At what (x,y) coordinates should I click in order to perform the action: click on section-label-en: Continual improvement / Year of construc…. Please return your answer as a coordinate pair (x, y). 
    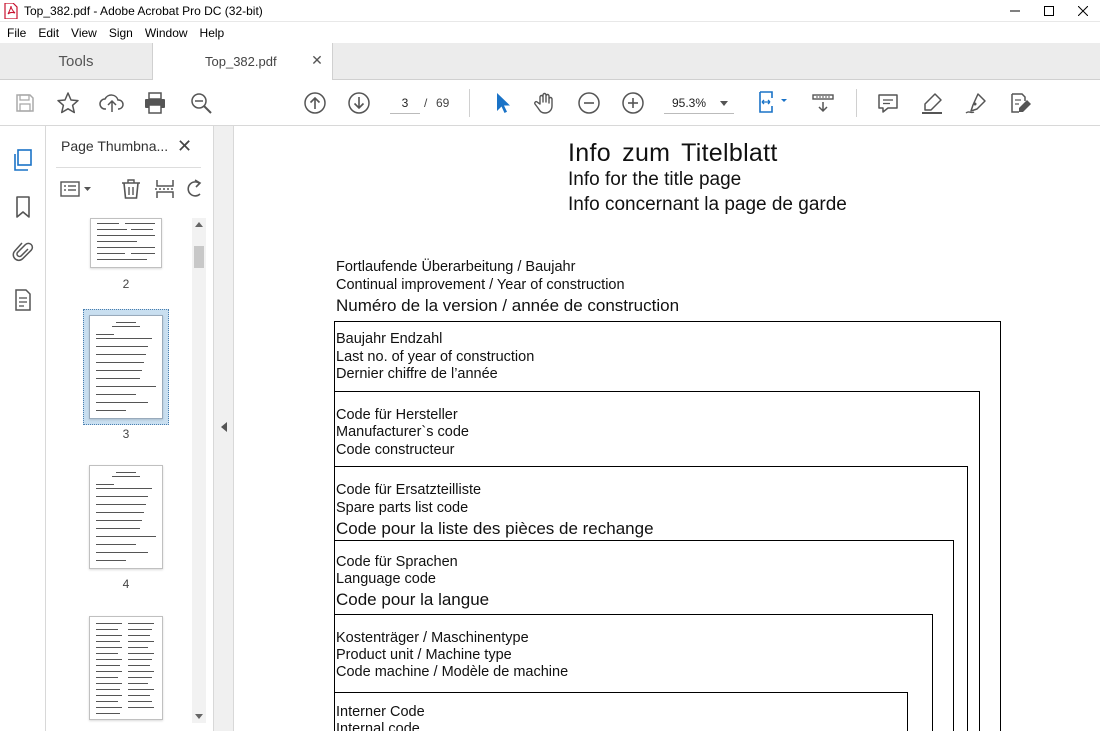
    Looking at the image, I should click on (480, 285).